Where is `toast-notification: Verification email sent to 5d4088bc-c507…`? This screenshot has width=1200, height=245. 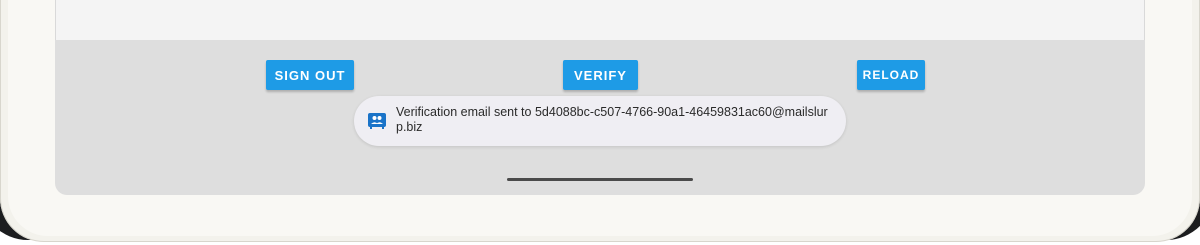
toast-notification: Verification email sent to 5d4088bc-c507… is located at coordinates (600, 121).